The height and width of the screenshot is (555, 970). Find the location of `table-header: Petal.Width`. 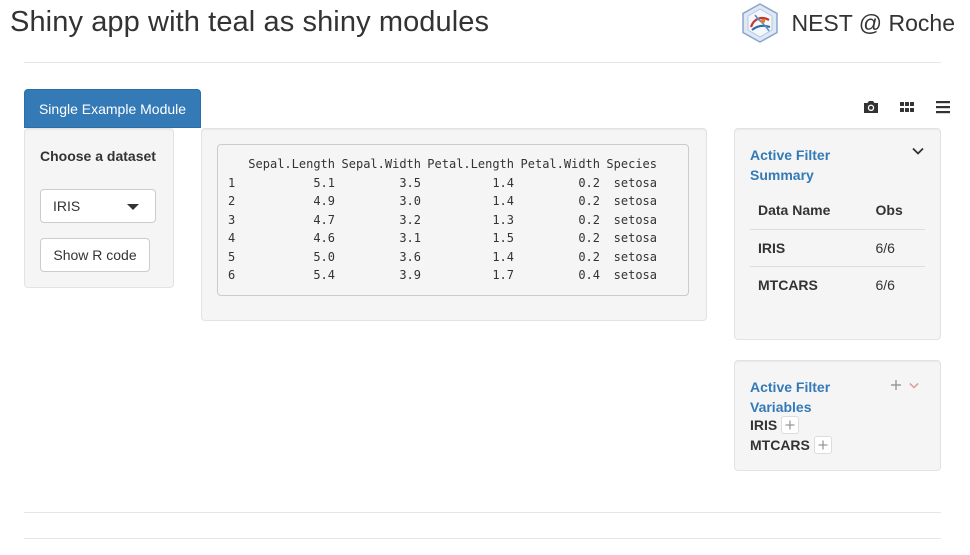

table-header: Petal.Width is located at coordinates (560, 164).